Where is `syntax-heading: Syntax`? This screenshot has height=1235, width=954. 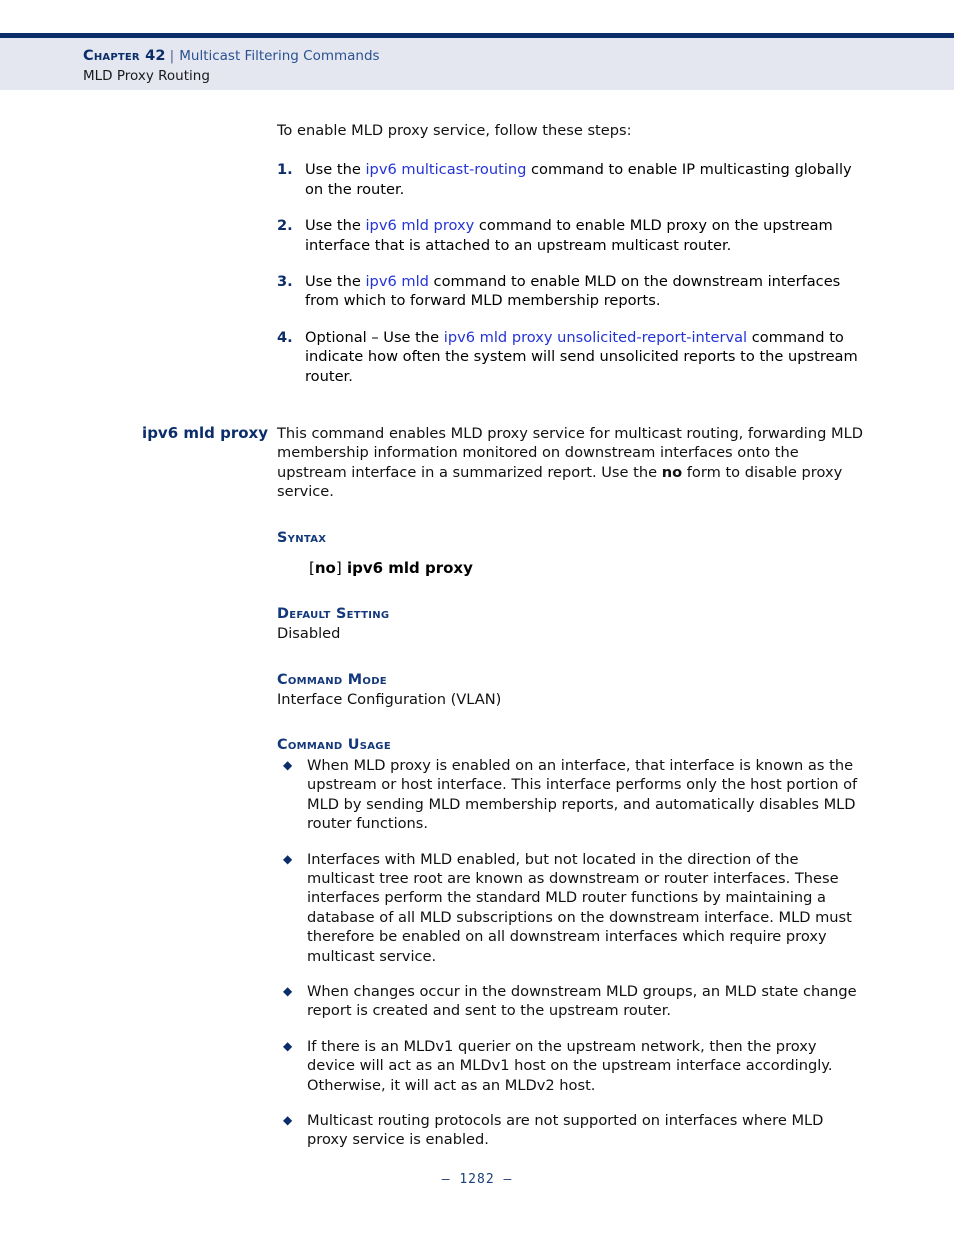 syntax-heading: Syntax is located at coordinates (302, 537).